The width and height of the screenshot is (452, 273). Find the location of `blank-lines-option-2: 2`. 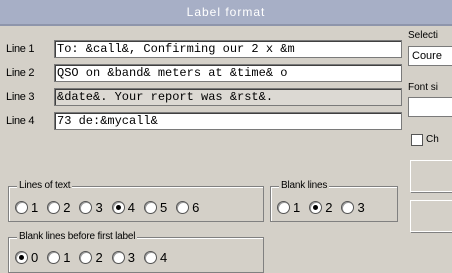

blank-lines-option-2: 2 is located at coordinates (320, 207).